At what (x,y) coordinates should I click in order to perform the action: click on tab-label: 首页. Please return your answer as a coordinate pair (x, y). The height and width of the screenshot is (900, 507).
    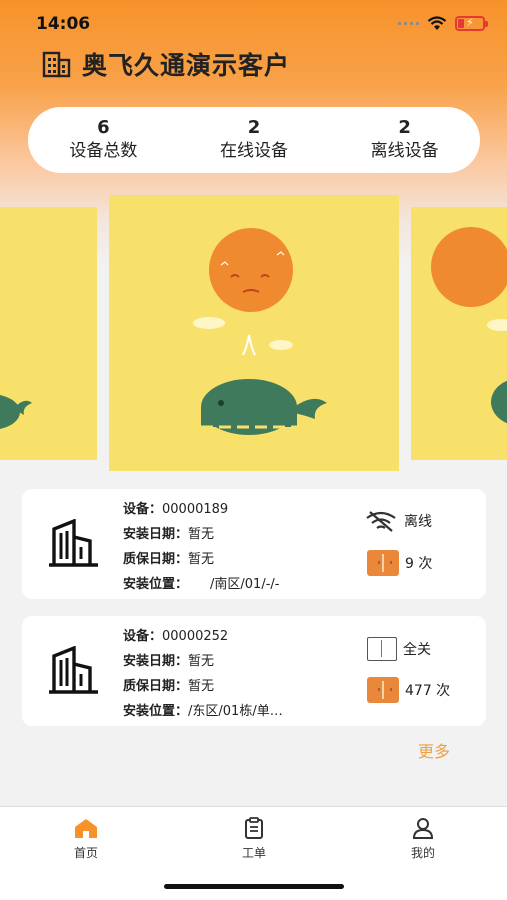
    Looking at the image, I should click on (85, 853).